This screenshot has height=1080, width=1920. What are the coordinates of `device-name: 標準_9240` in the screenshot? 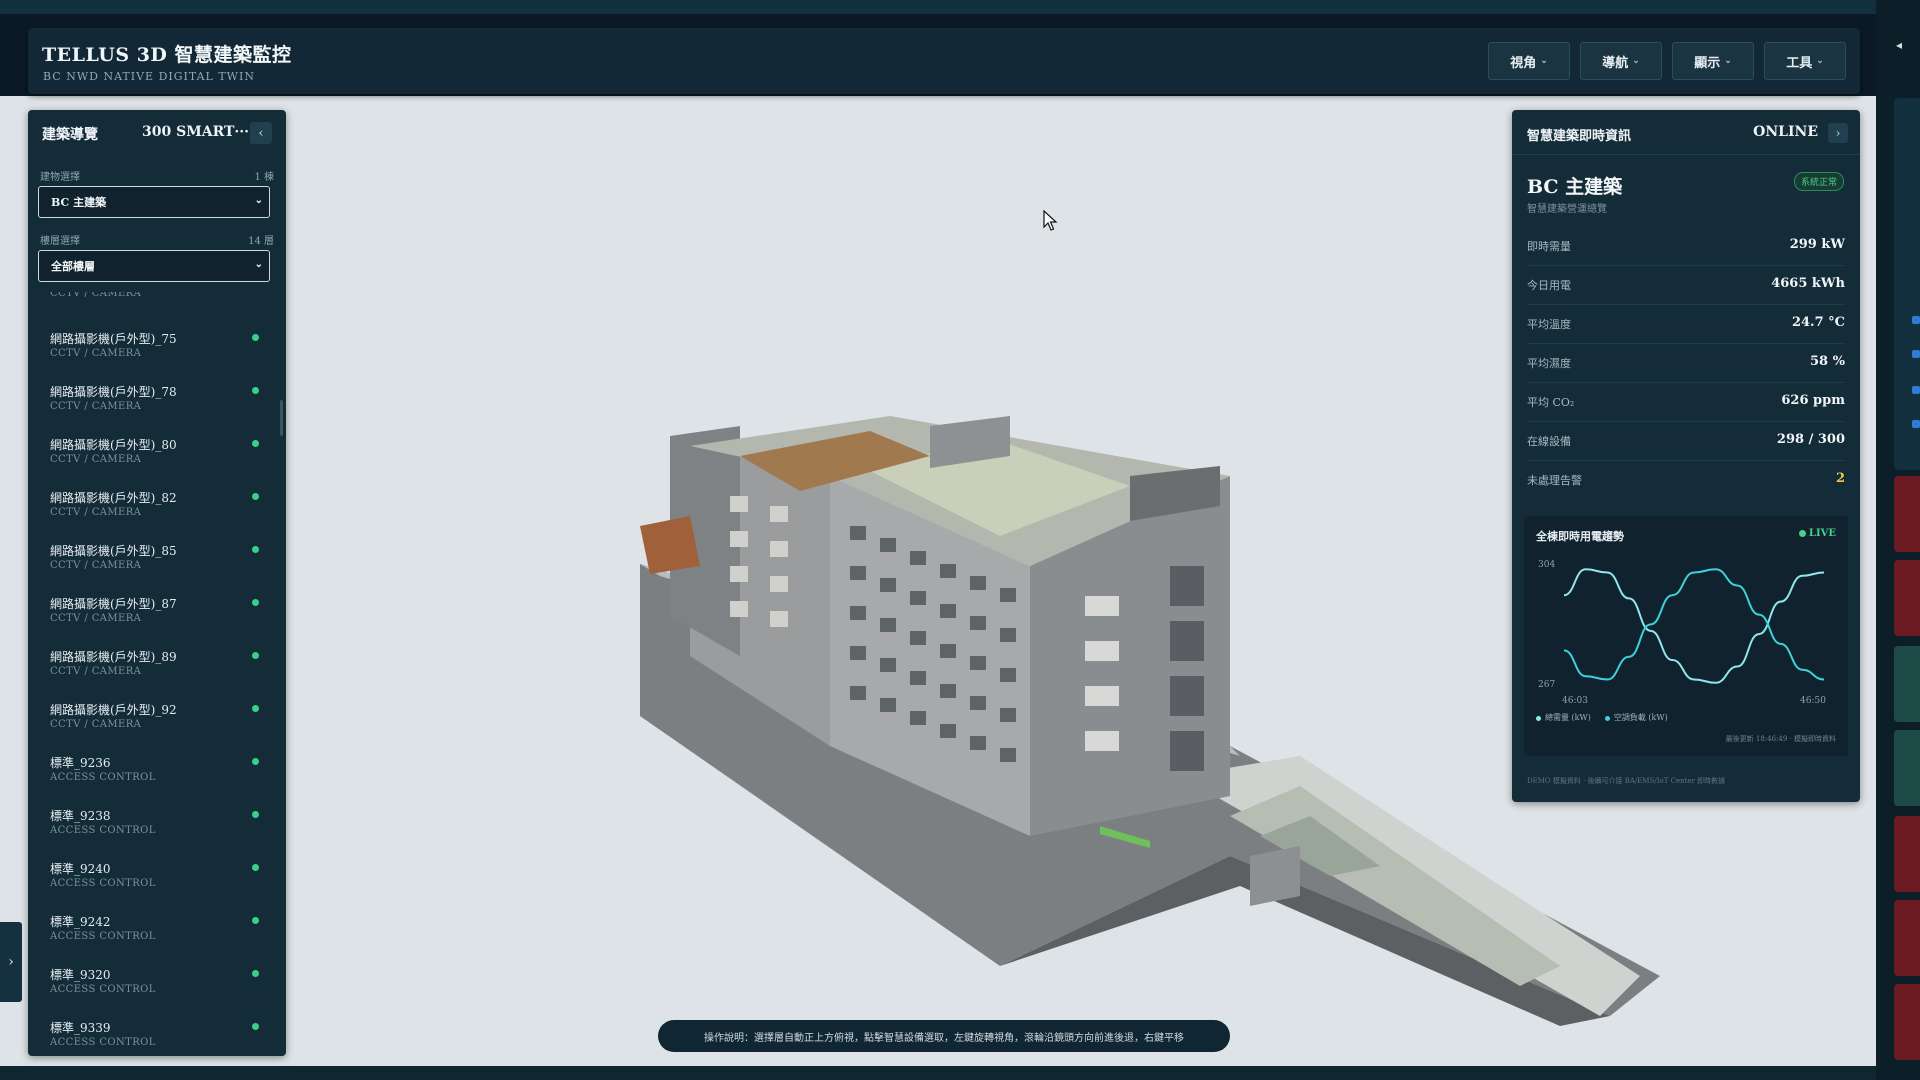 It's located at (80, 869).